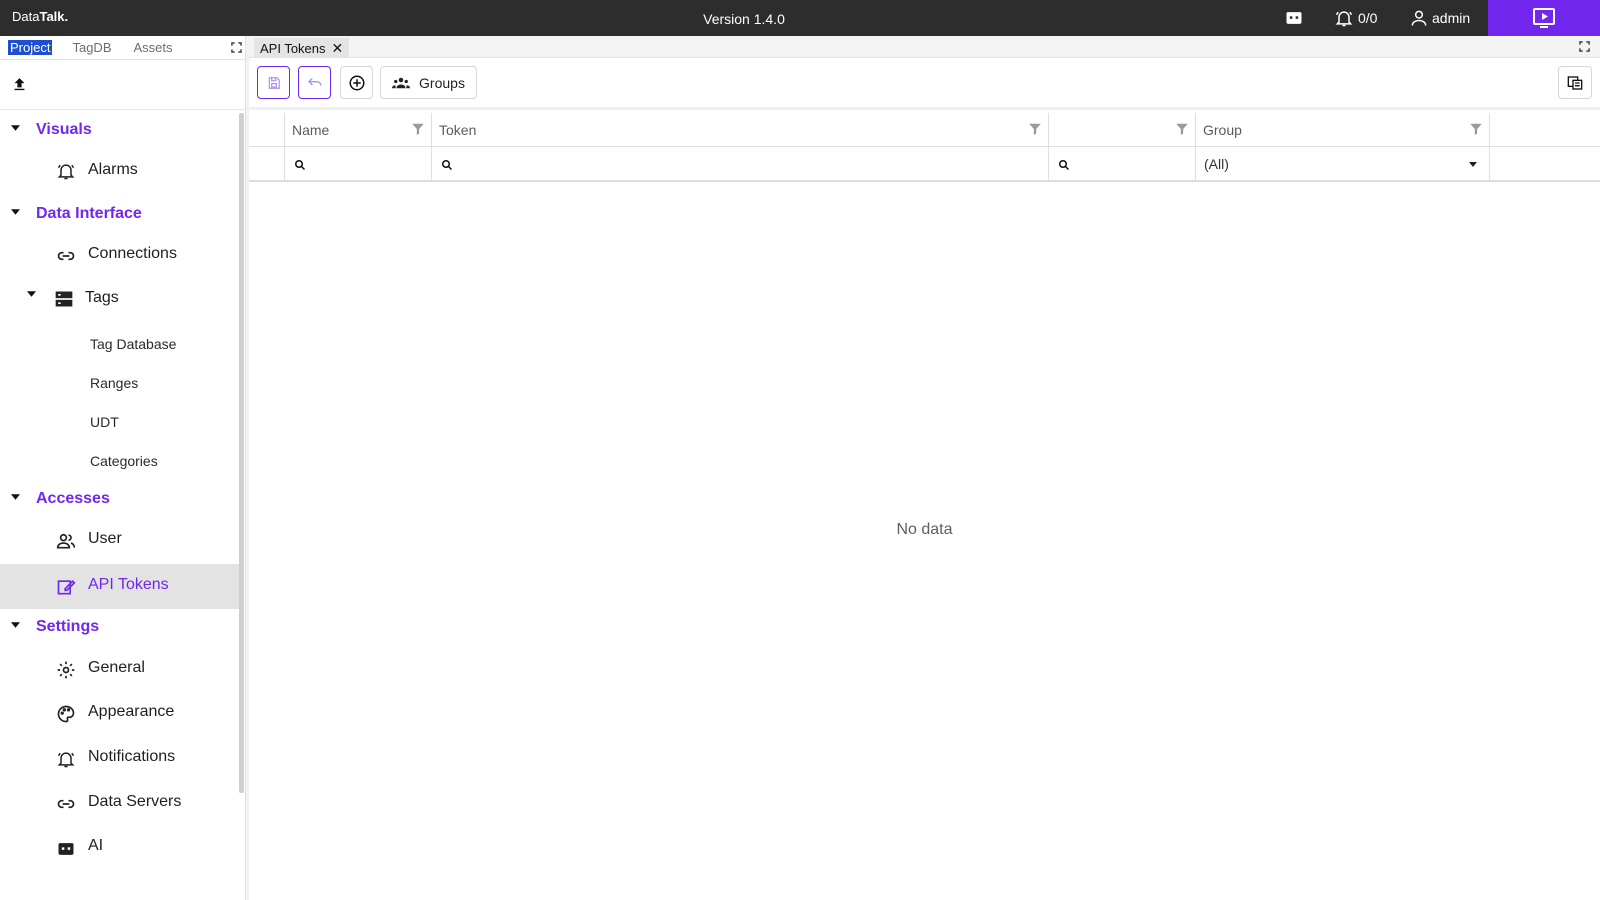 The height and width of the screenshot is (900, 1600). I want to click on undo-button, so click(314, 82).